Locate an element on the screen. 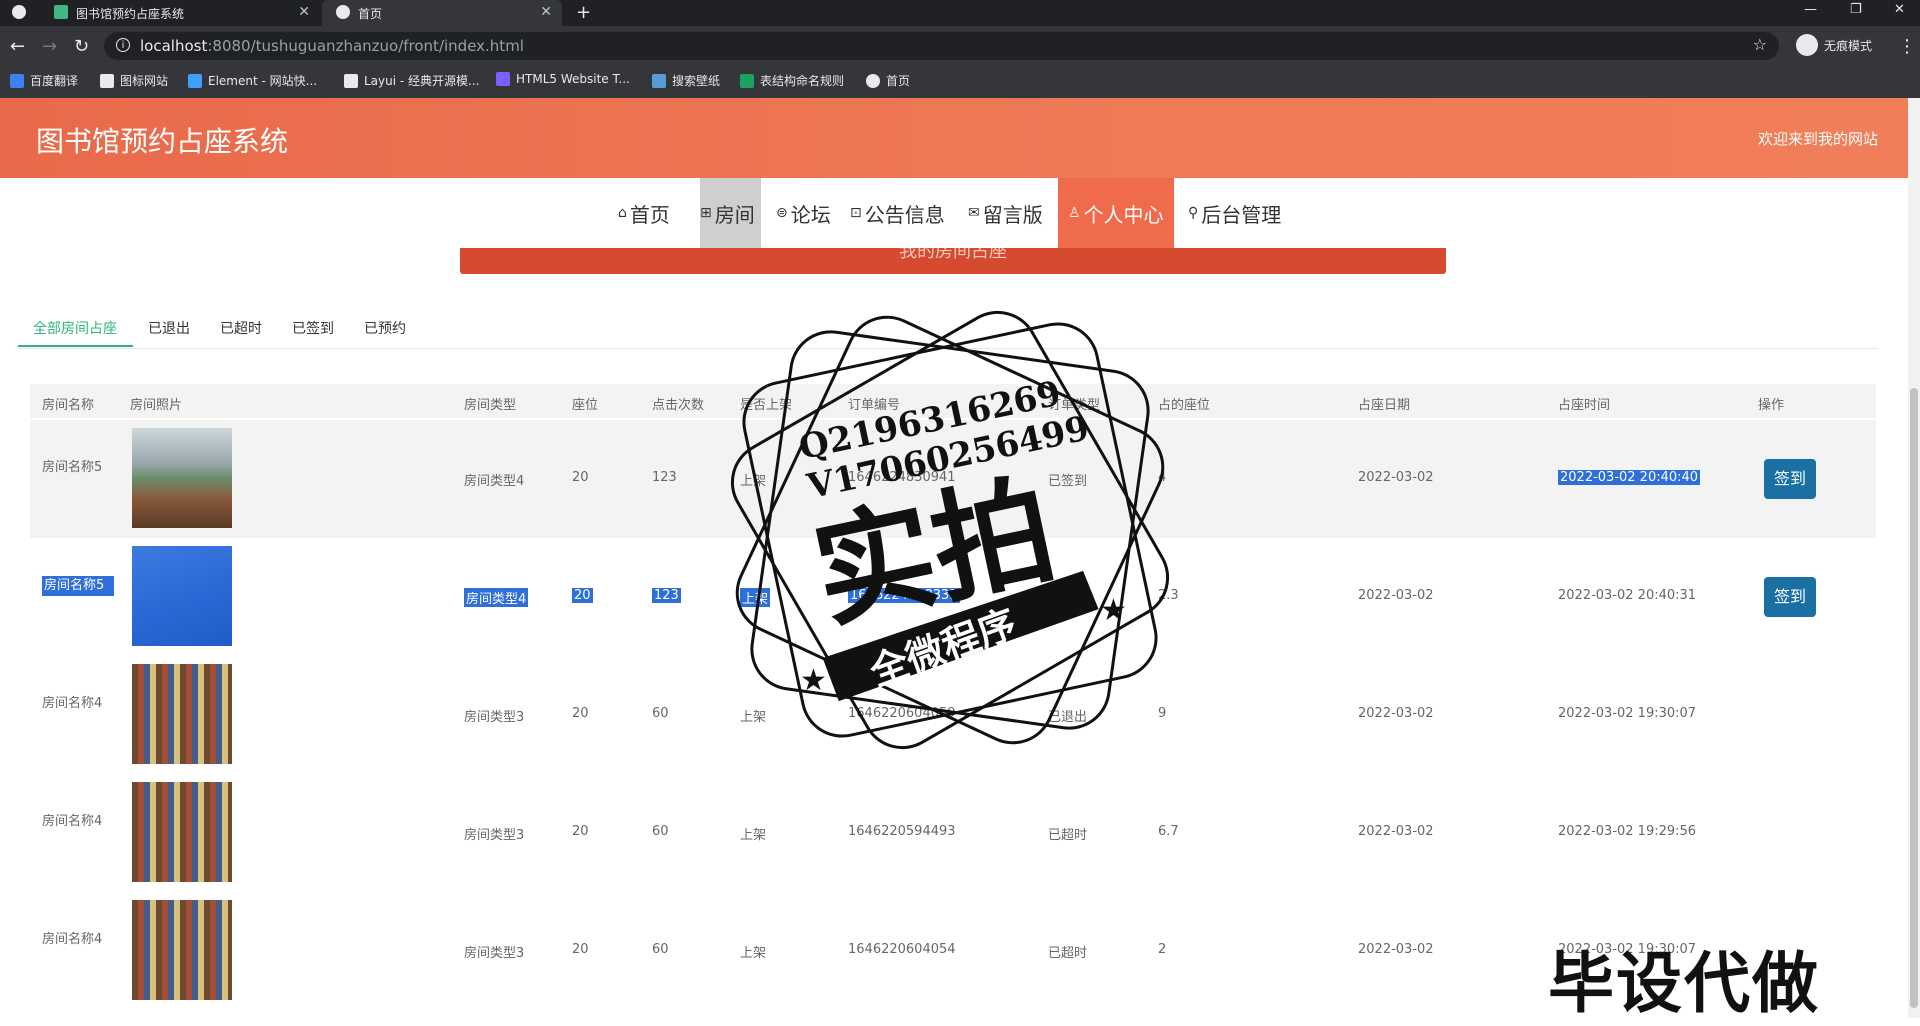 Image resolution: width=1920 pixels, height=1026 pixels. info-icon: i is located at coordinates (123, 45).